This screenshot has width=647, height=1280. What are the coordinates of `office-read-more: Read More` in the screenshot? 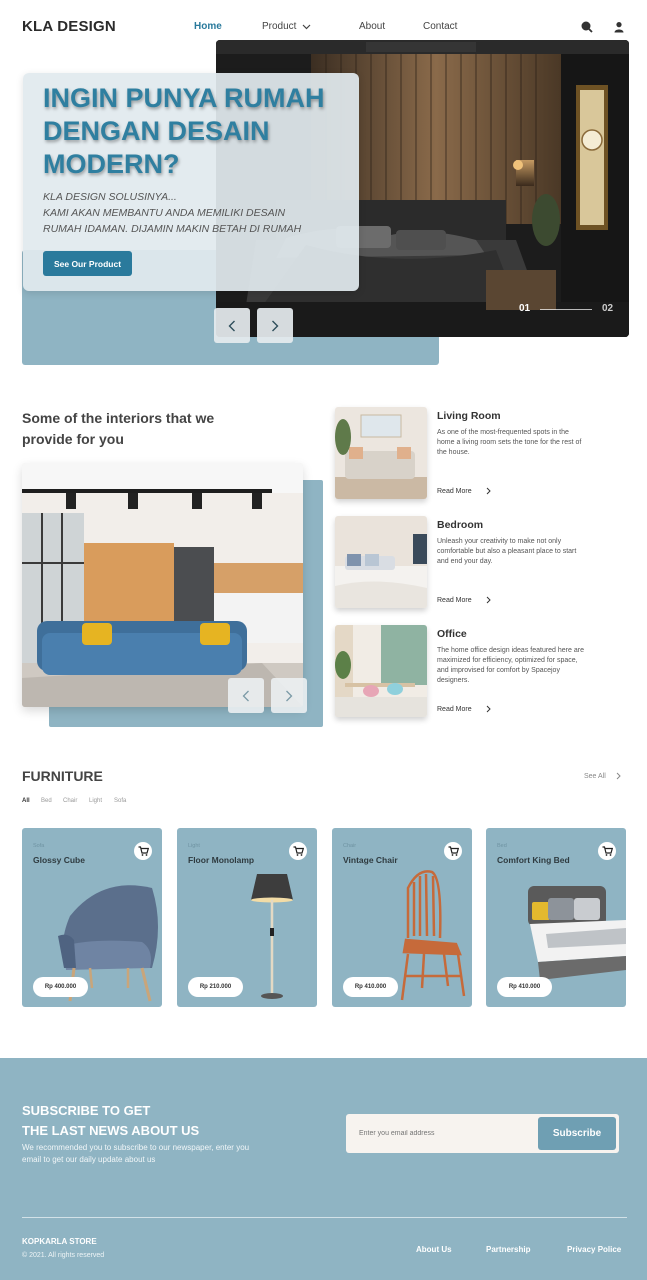 It's located at (464, 709).